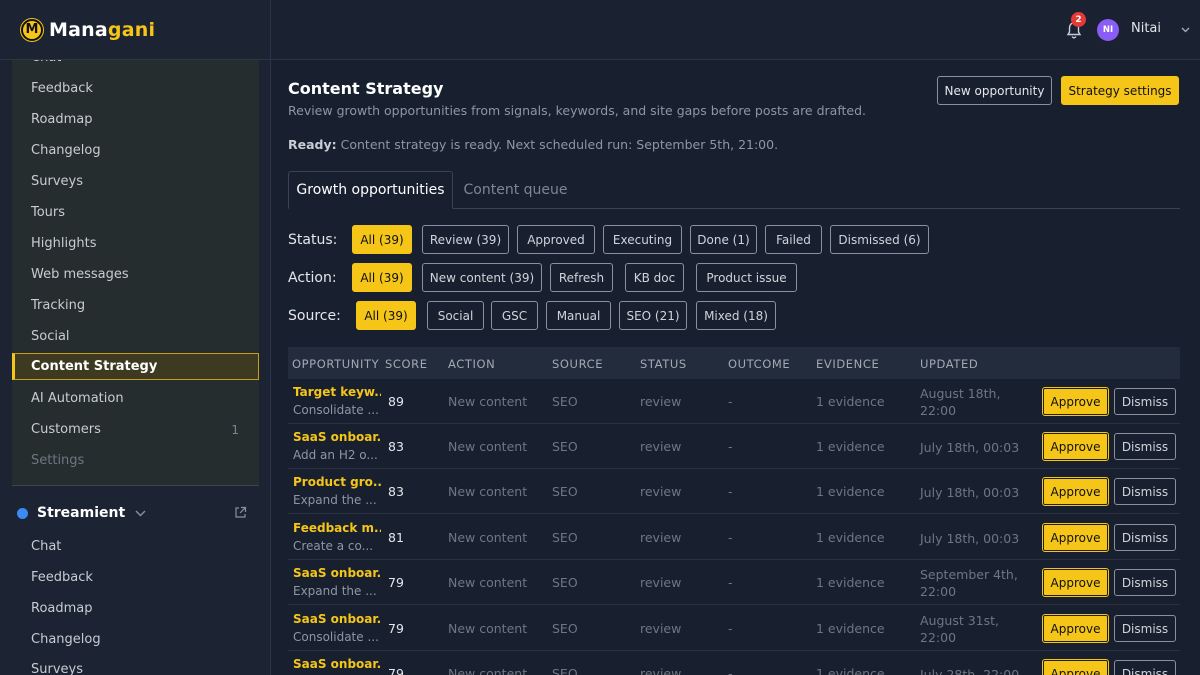 The image size is (1200, 675). What do you see at coordinates (135, 150) in the screenshot?
I see `sidebar-item-changelog: Changelog` at bounding box center [135, 150].